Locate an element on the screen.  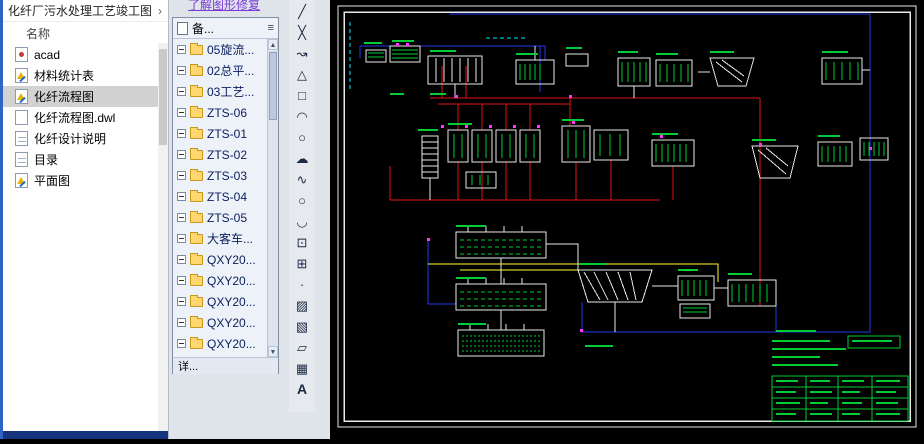
tool-polygon-icon: △ is located at coordinates (302, 74).